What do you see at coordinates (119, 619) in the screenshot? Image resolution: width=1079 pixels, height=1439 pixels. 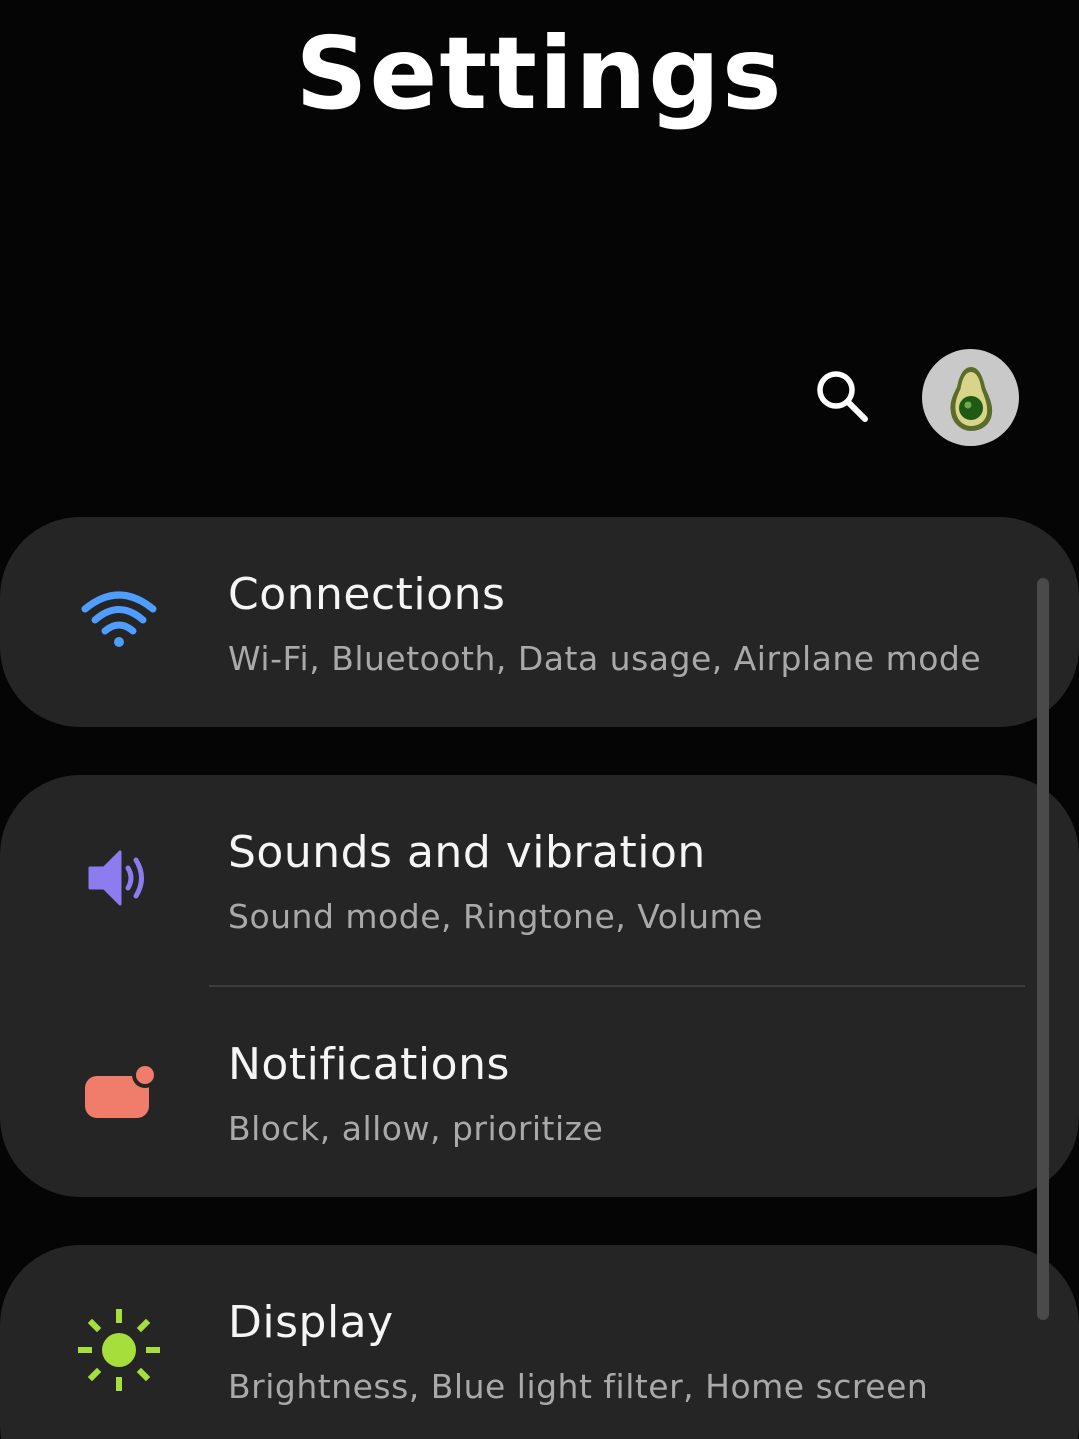 I see `wifi-icon` at bounding box center [119, 619].